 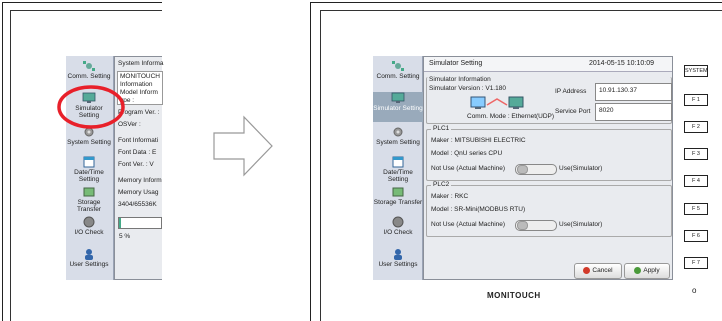 I want to click on page-title: Simulator Setting, so click(x=456, y=63).